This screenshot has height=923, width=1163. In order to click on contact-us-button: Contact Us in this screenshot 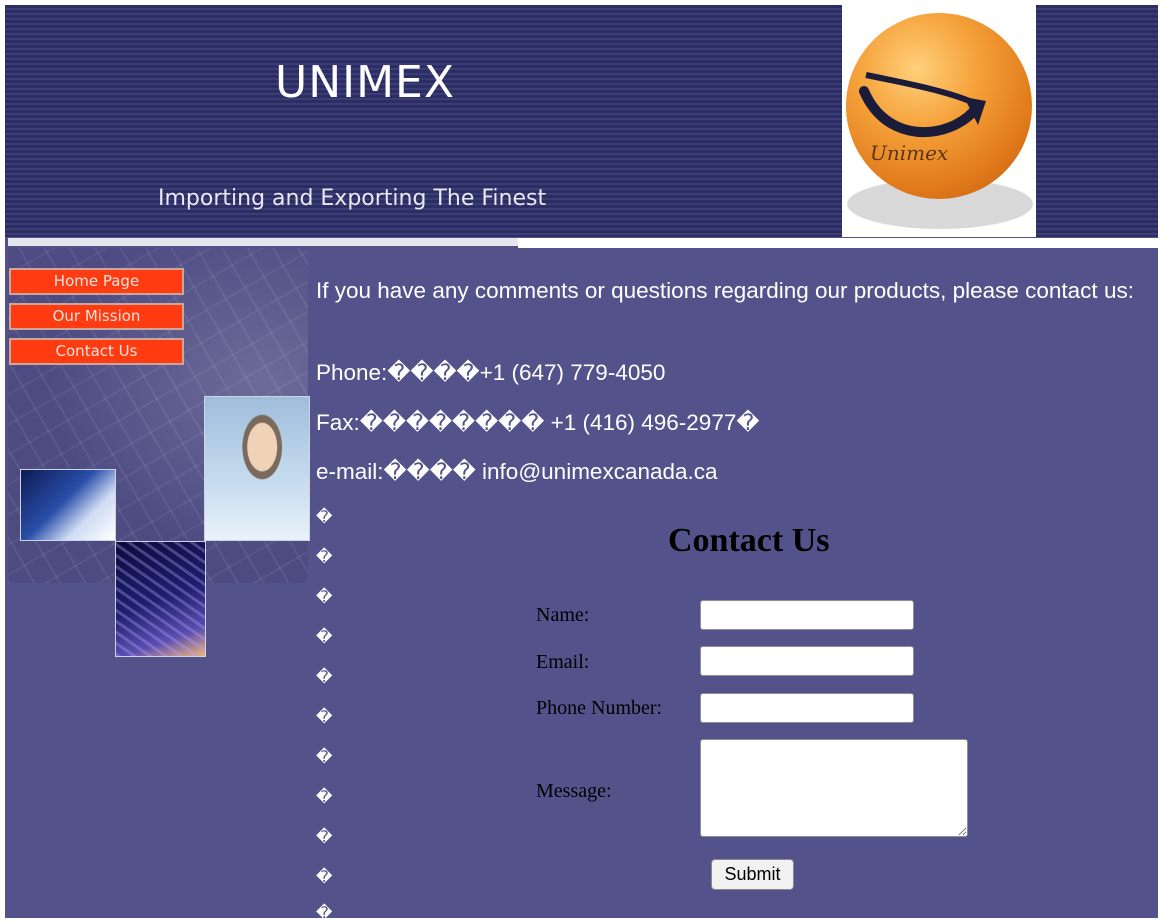, I will do `click(96, 351)`.